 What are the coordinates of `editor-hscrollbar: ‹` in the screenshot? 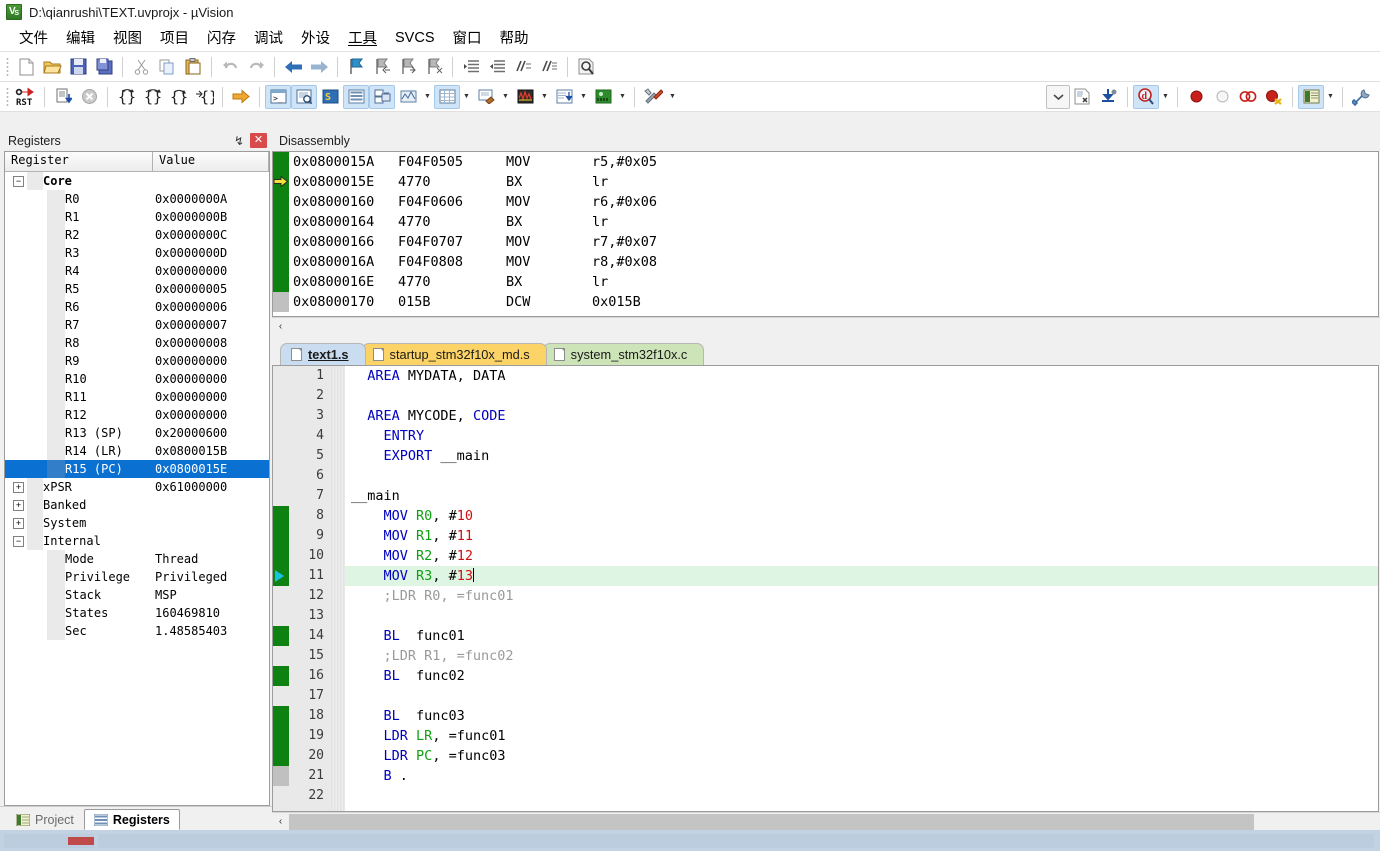 It's located at (826, 821).